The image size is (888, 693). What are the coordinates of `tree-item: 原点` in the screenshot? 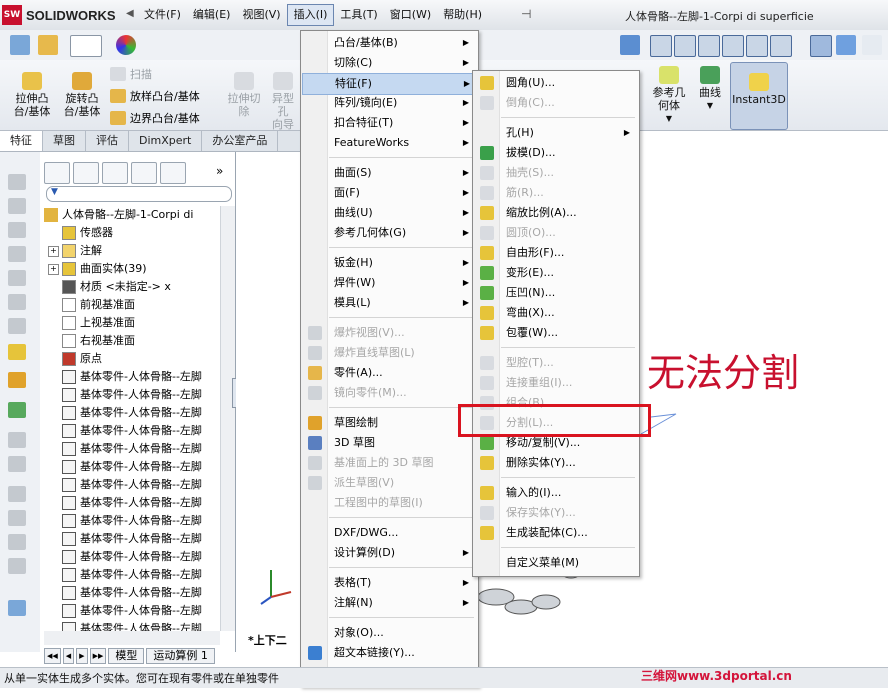 It's located at (82, 359).